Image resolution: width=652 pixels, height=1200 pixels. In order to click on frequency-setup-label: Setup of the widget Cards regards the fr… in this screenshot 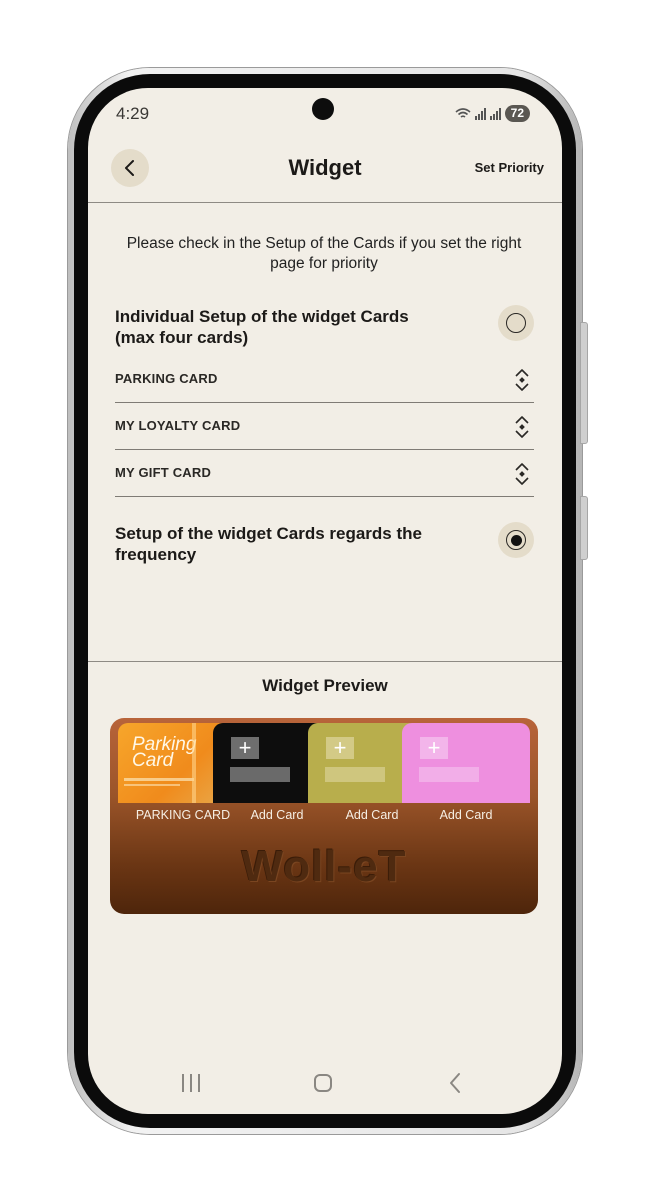, I will do `click(268, 544)`.